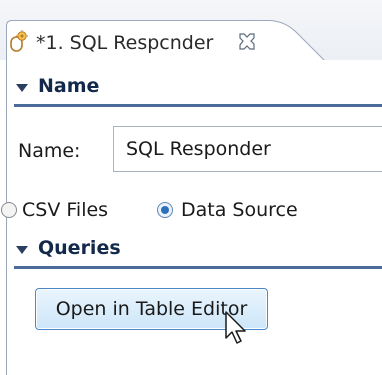 This screenshot has height=375, width=382. I want to click on close-icon, so click(247, 42).